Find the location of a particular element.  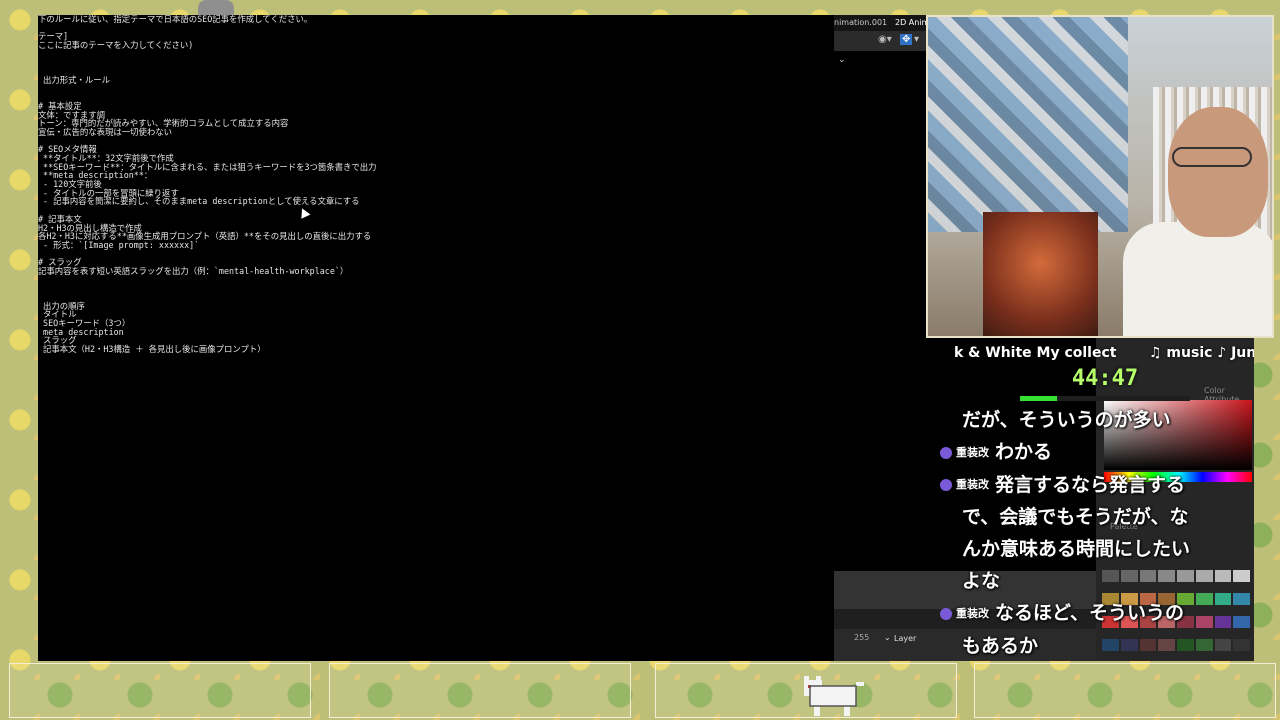

editor-text-line: SEOキーワード（3つ） is located at coordinates (84, 323).